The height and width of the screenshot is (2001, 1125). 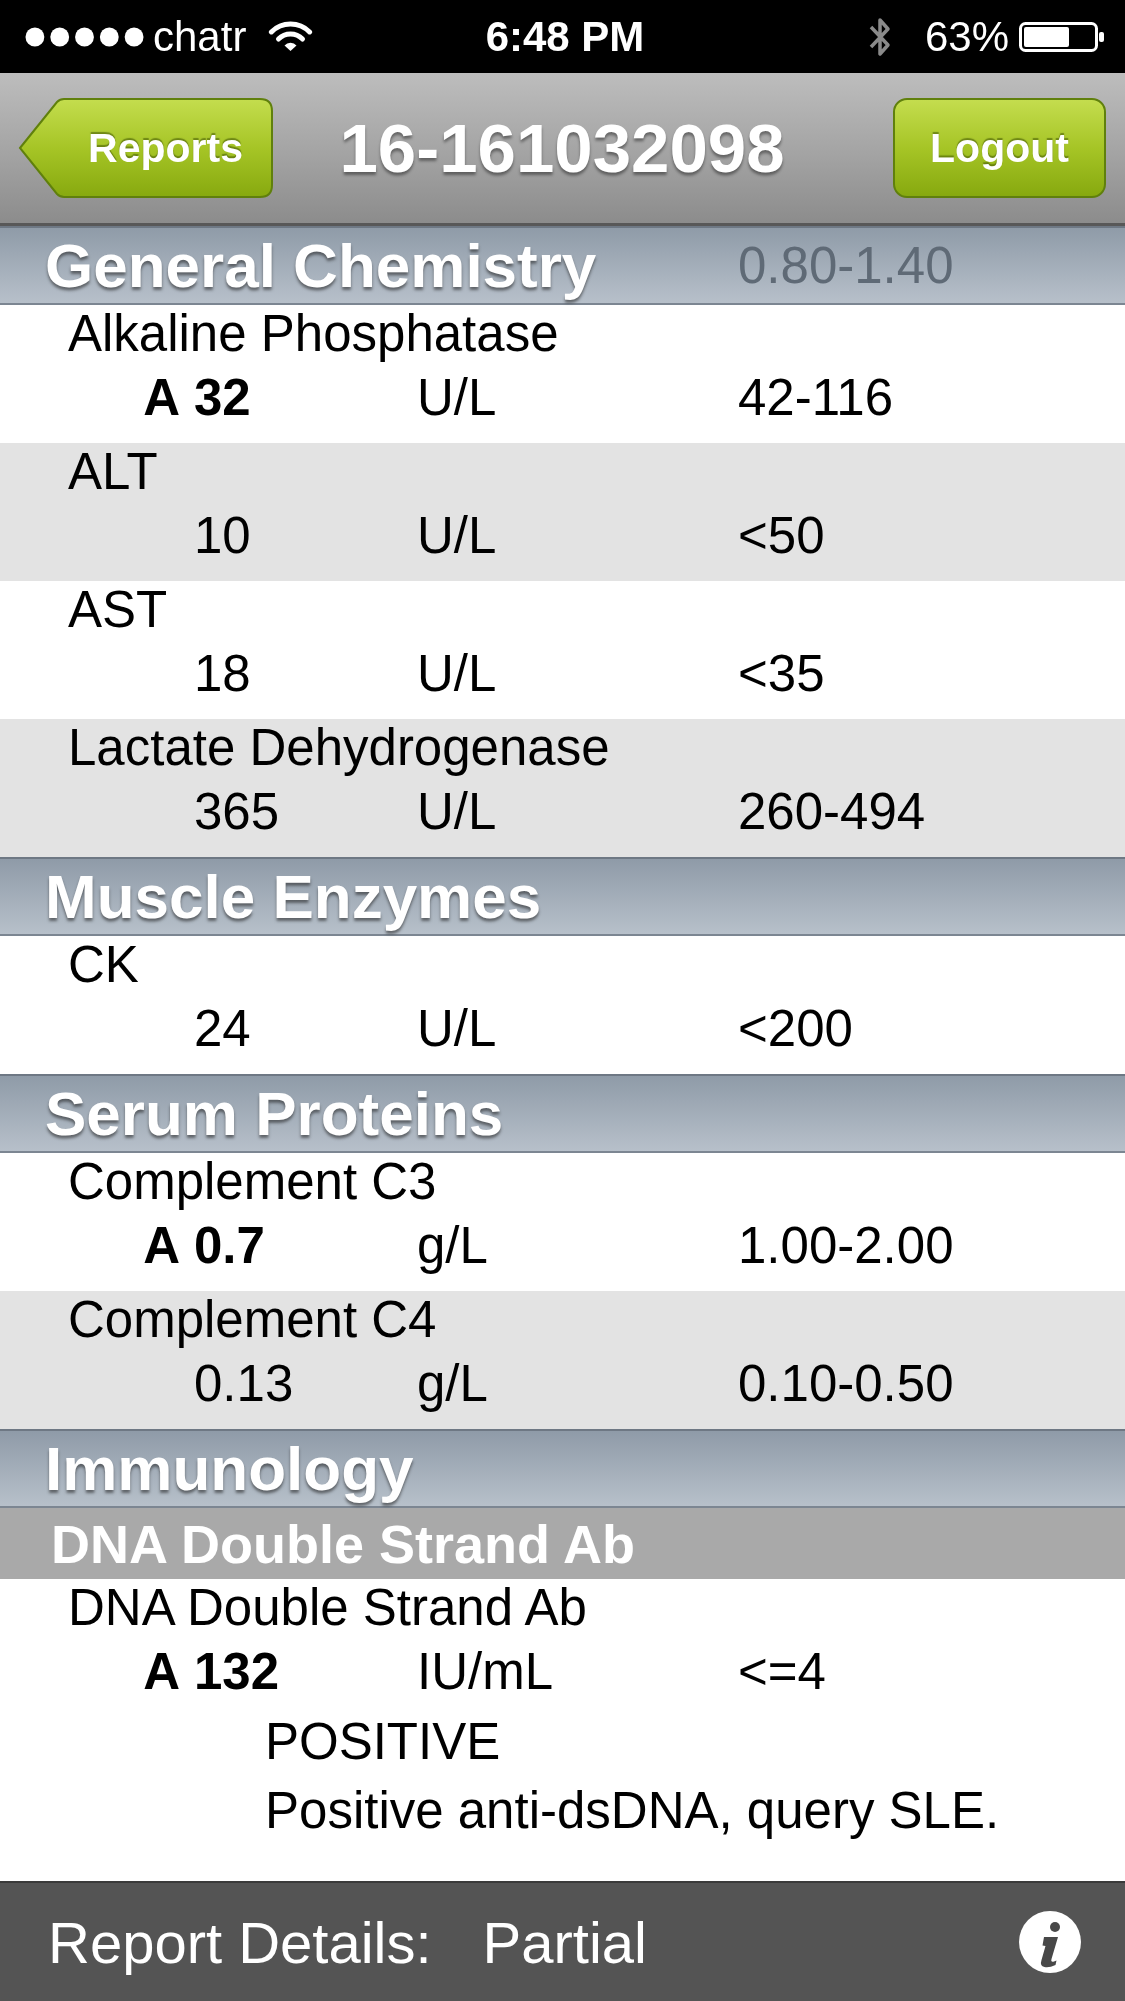 What do you see at coordinates (252, 1181) in the screenshot?
I see `test-name: Complement C3` at bounding box center [252, 1181].